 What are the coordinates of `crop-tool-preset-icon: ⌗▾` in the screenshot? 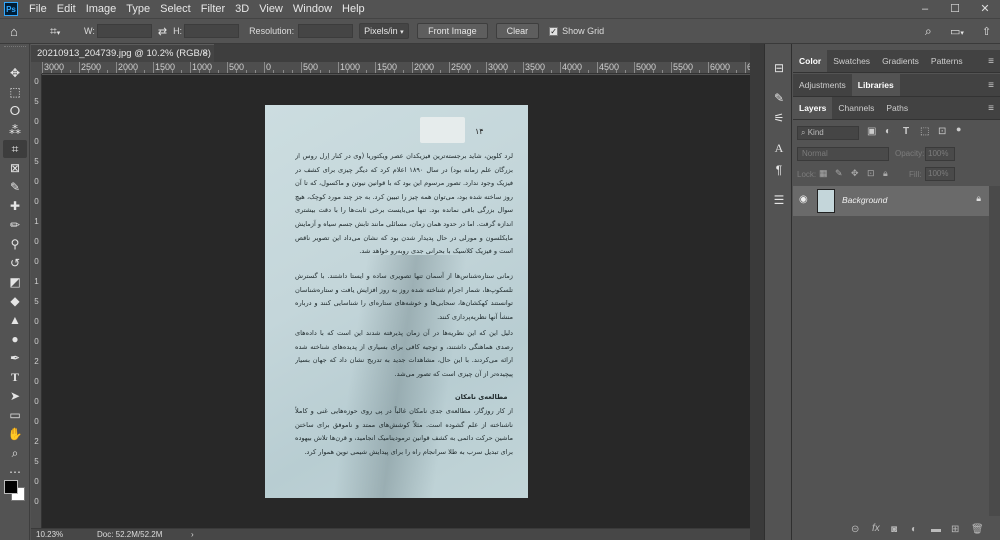 It's located at (61, 31).